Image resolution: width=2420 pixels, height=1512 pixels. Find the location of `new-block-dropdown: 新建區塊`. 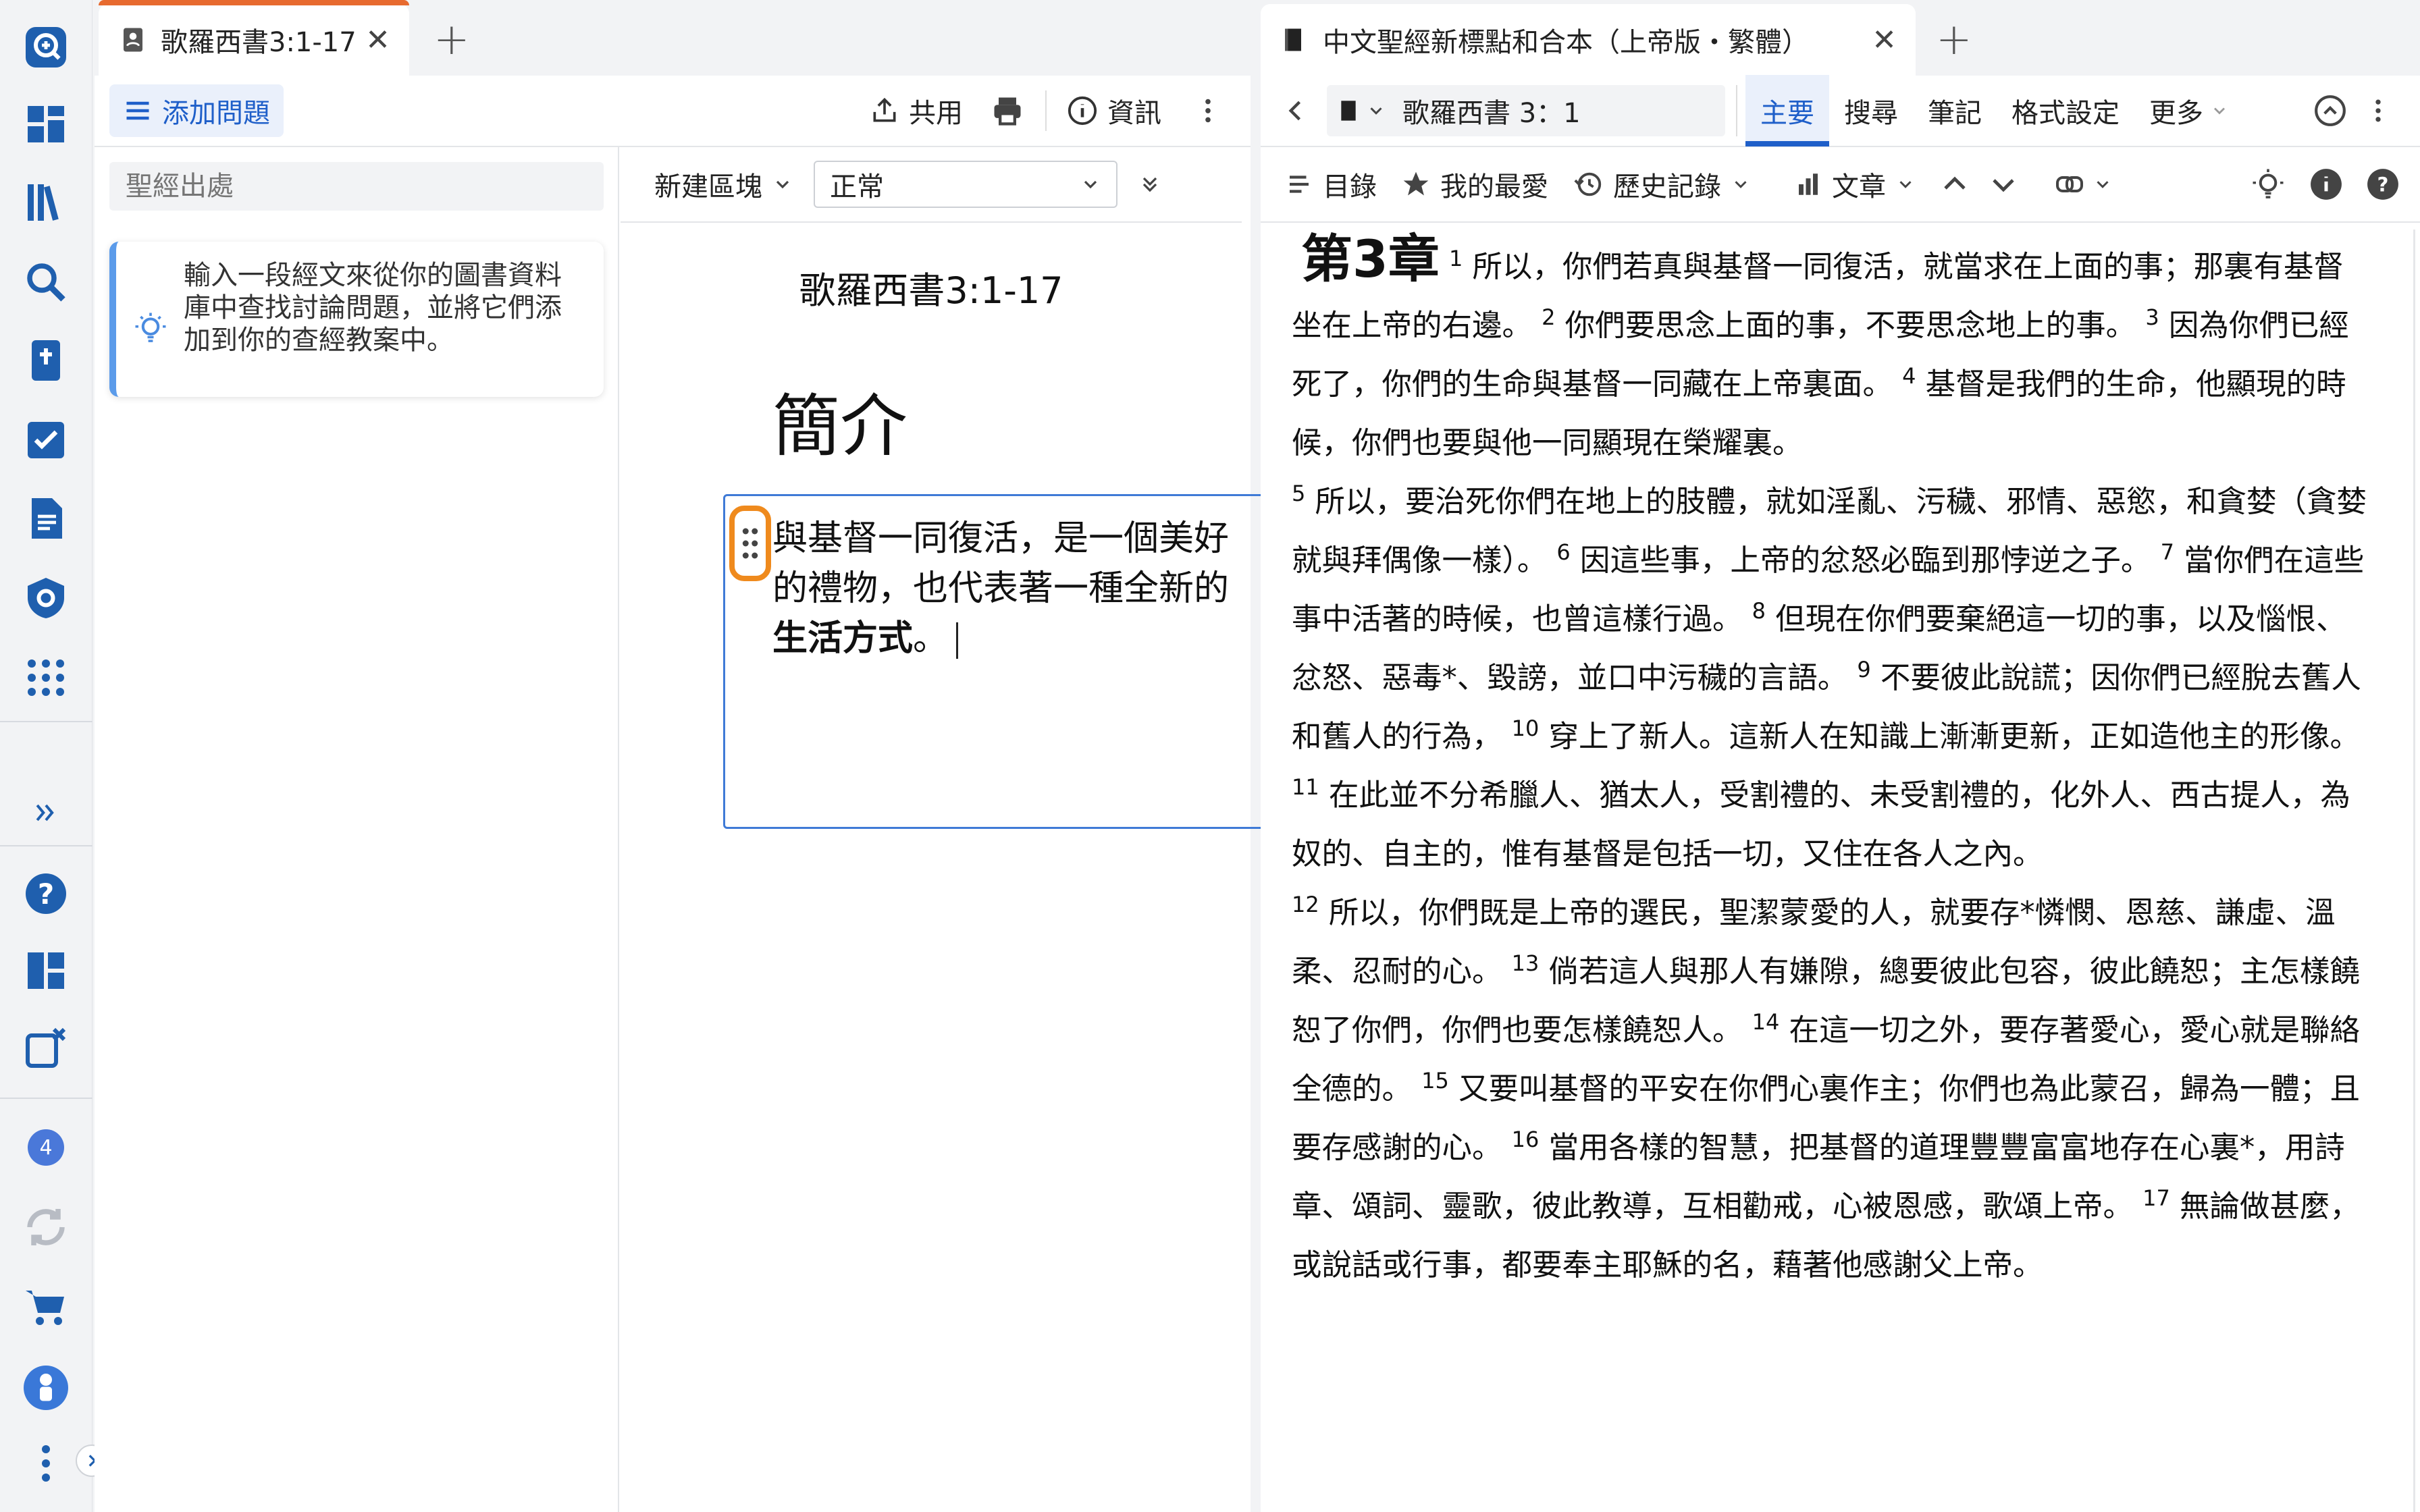

new-block-dropdown: 新建區塊 is located at coordinates (723, 184).